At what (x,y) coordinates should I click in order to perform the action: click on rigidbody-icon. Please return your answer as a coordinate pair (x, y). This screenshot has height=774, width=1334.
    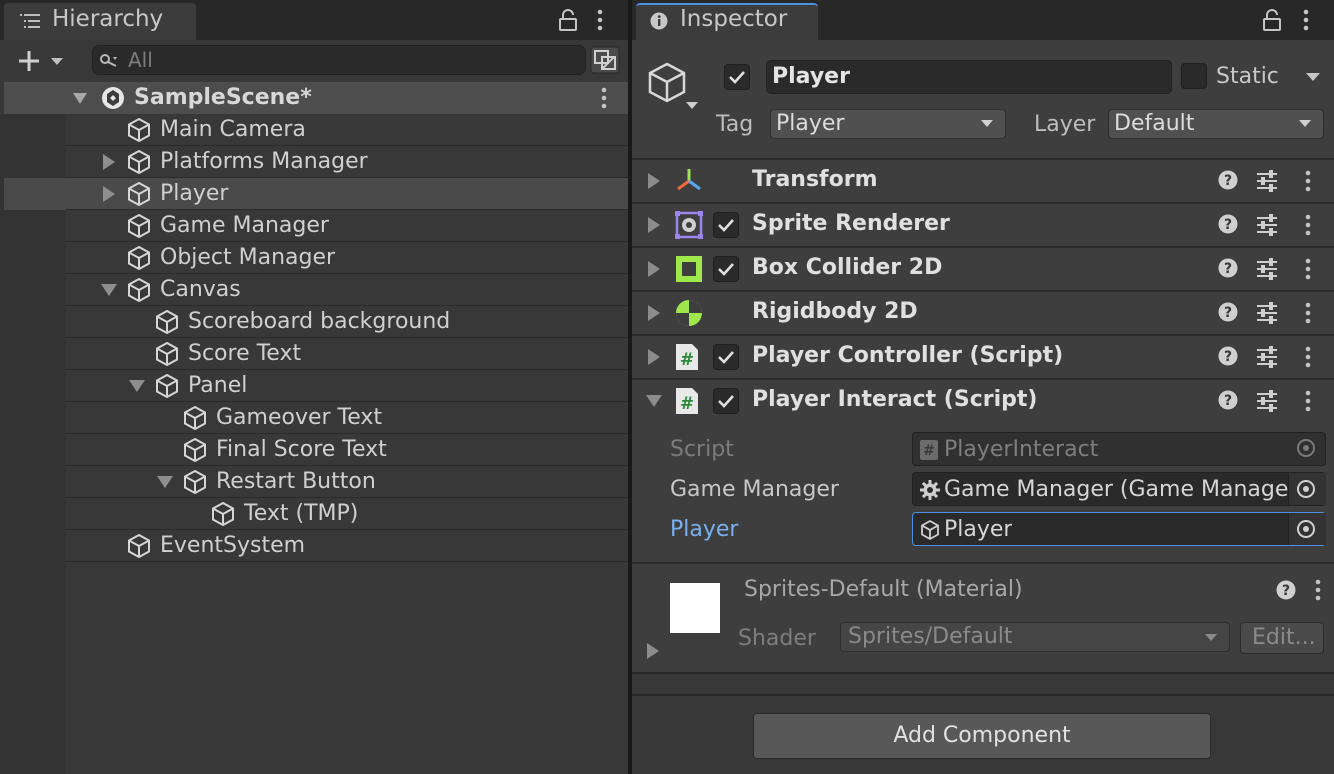
    Looking at the image, I should click on (689, 313).